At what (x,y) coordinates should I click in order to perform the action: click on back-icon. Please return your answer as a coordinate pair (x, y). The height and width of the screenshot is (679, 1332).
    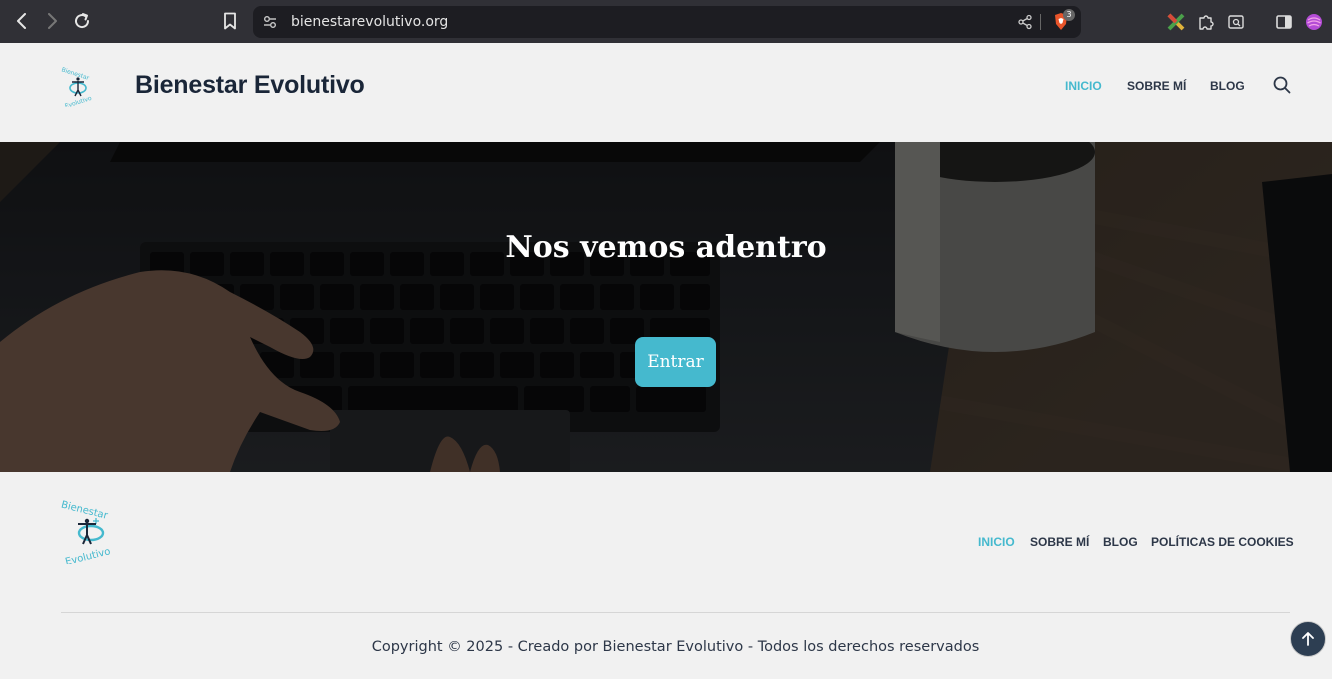
    Looking at the image, I should click on (22, 21).